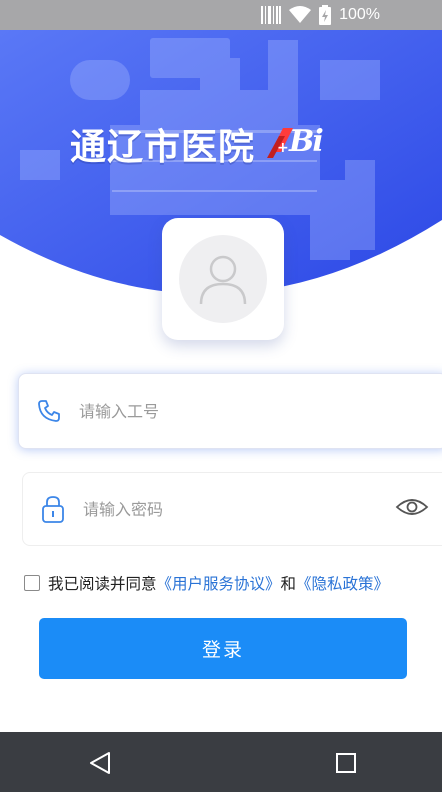 This screenshot has height=792, width=442. Describe the element at coordinates (342, 583) in the screenshot. I see `privacy-policy-link: 《隐私政策》` at that location.